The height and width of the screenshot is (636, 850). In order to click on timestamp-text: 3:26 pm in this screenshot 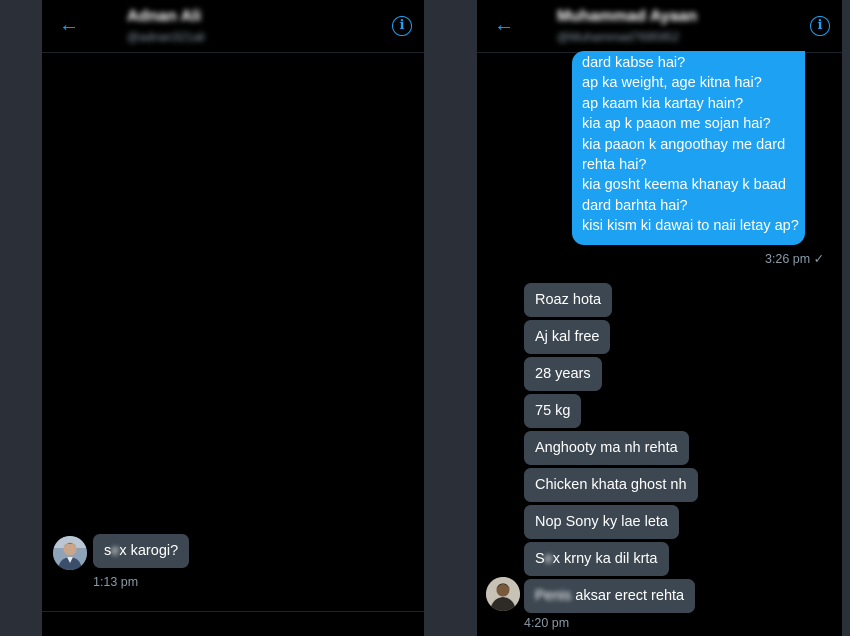, I will do `click(788, 259)`.